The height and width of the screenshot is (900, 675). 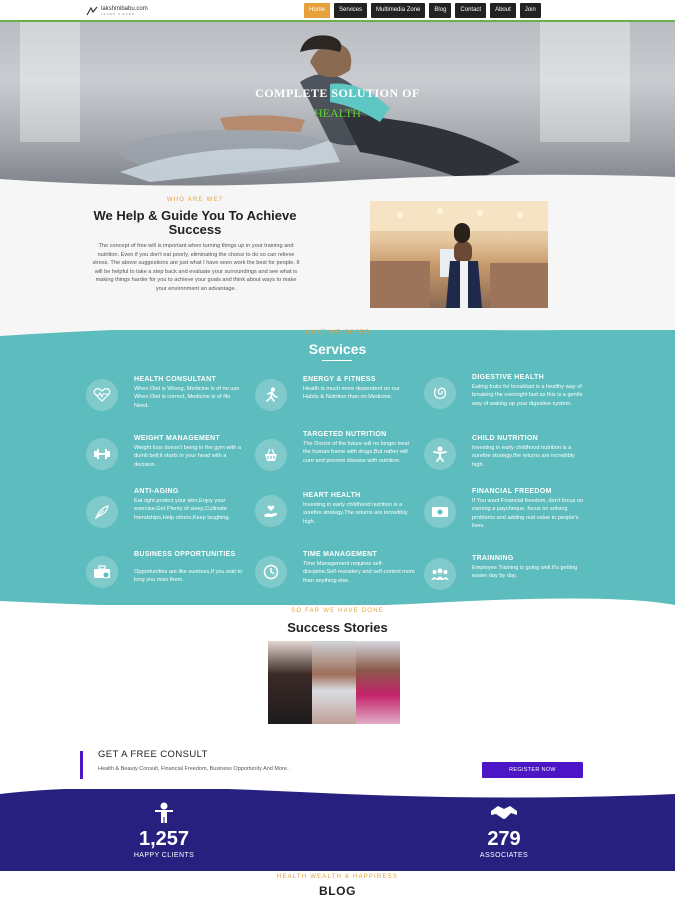 What do you see at coordinates (337, 93) in the screenshot?
I see `hero-title: COMPLETE SOLUTION OF` at bounding box center [337, 93].